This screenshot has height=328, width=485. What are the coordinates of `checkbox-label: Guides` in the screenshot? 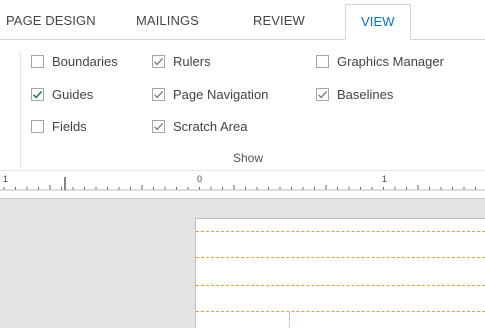 It's located at (73, 94).